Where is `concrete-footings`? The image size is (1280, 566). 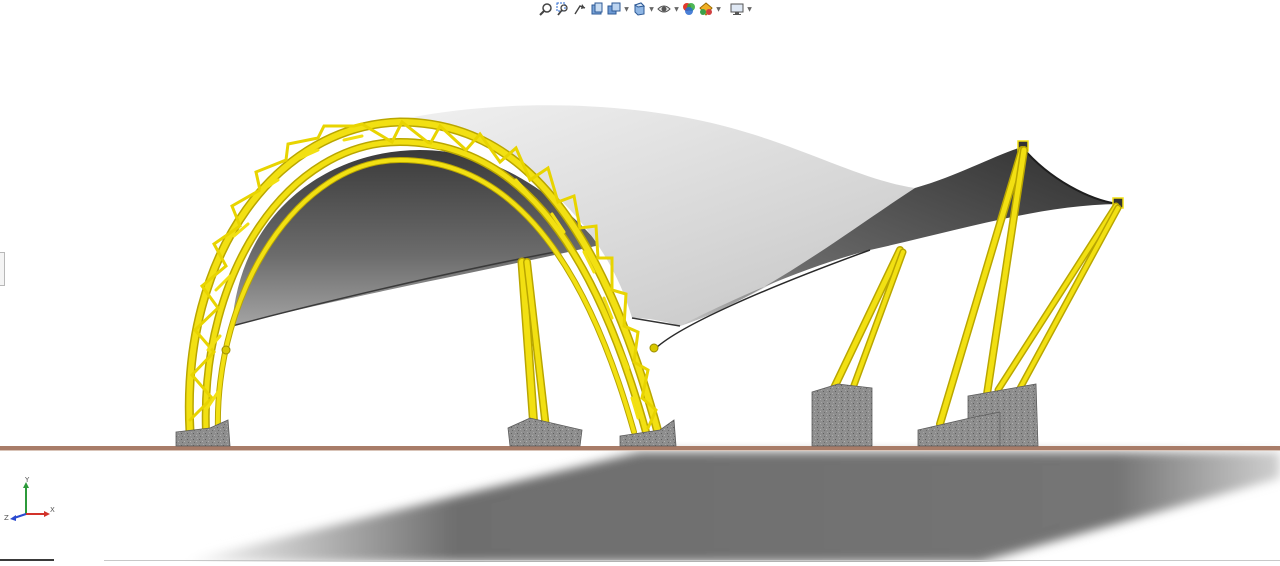 concrete-footings is located at coordinates (607, 415).